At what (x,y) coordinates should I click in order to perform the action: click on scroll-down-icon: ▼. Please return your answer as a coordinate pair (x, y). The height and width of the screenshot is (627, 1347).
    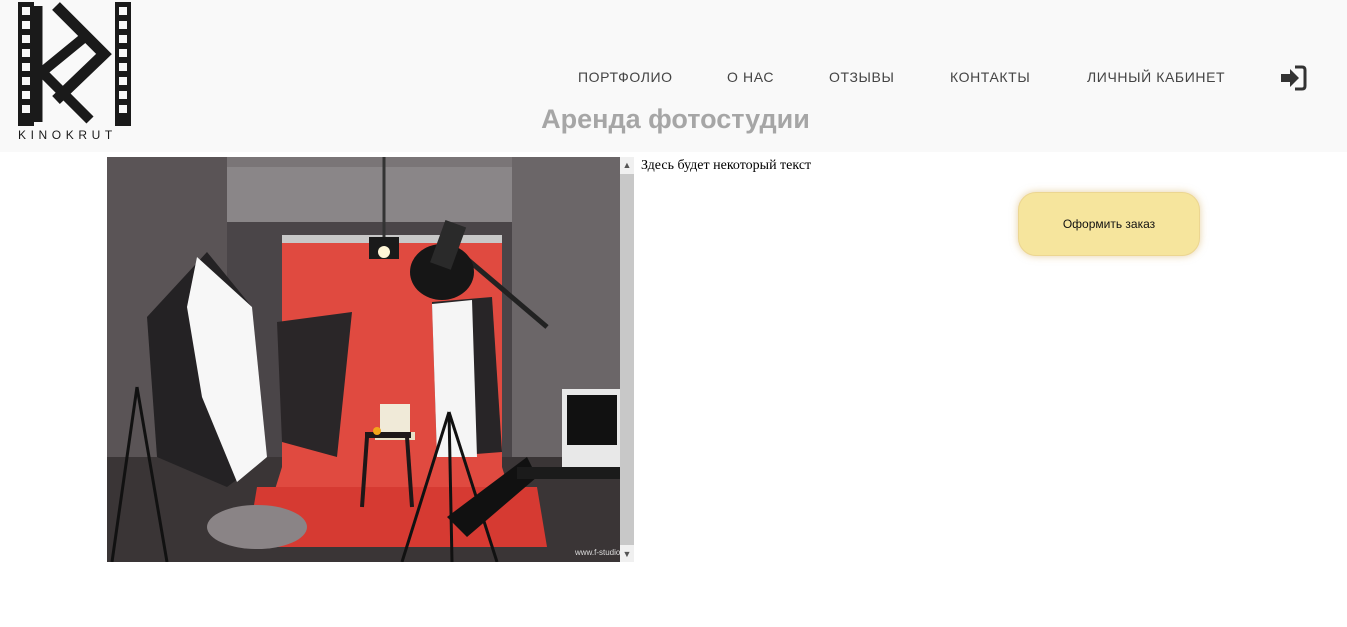
    Looking at the image, I should click on (627, 554).